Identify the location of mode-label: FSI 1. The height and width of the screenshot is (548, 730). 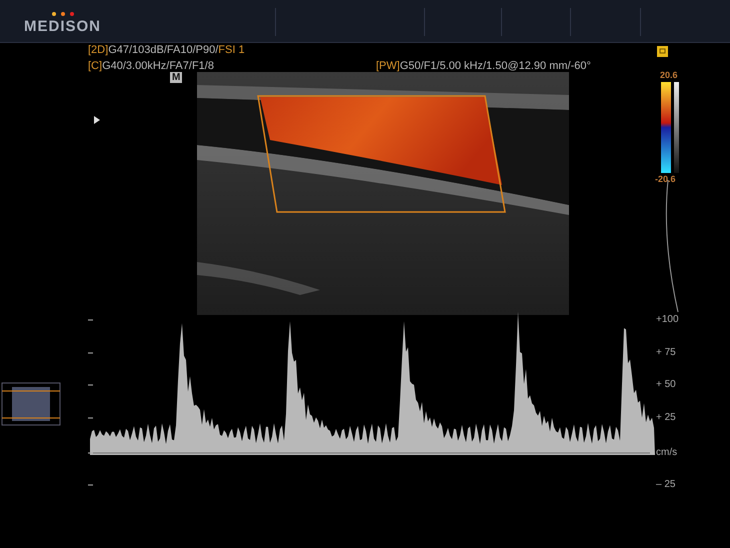
(231, 50).